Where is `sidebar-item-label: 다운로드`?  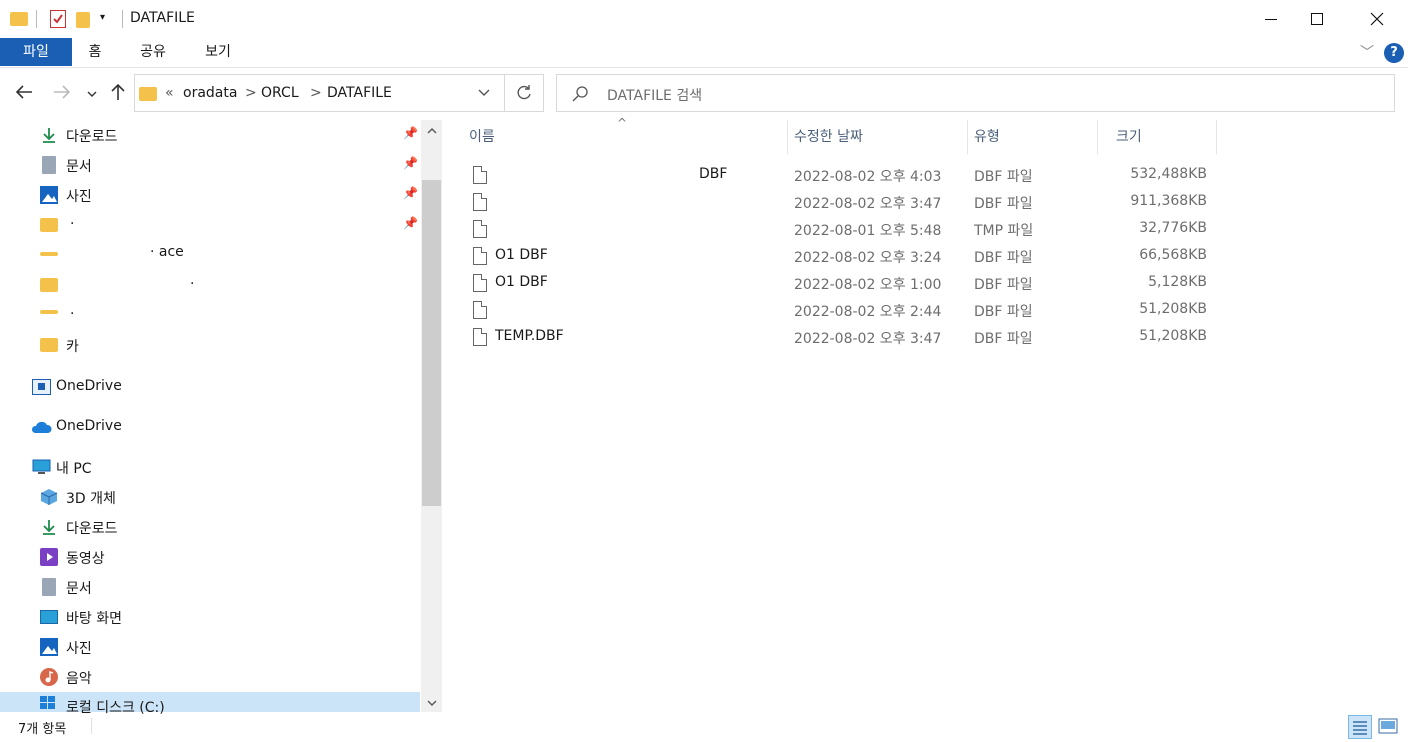
sidebar-item-label: 다운로드 is located at coordinates (92, 137).